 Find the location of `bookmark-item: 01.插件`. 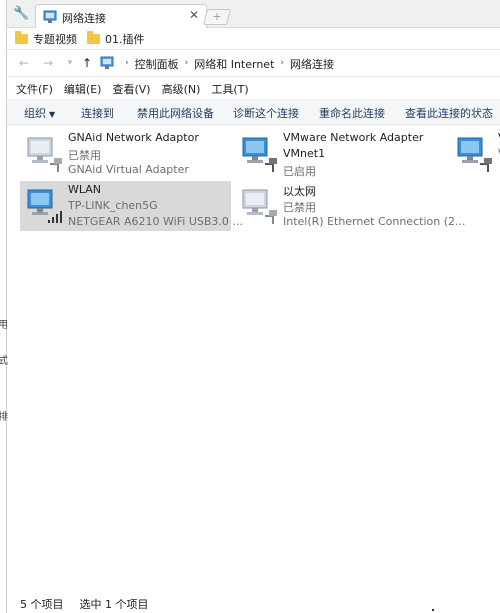

bookmark-item: 01.插件 is located at coordinates (116, 39).